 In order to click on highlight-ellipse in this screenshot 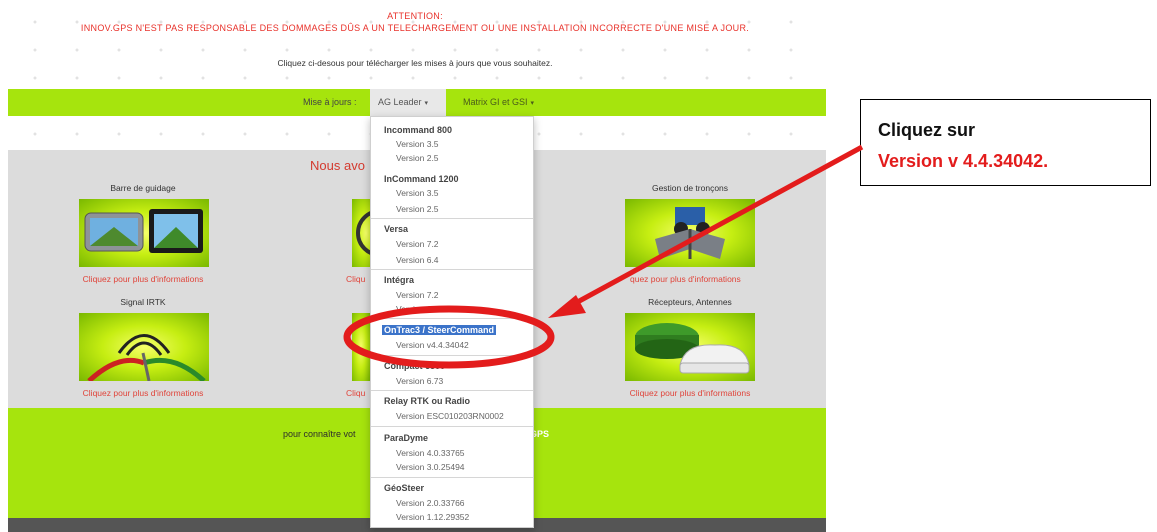, I will do `click(449, 337)`.